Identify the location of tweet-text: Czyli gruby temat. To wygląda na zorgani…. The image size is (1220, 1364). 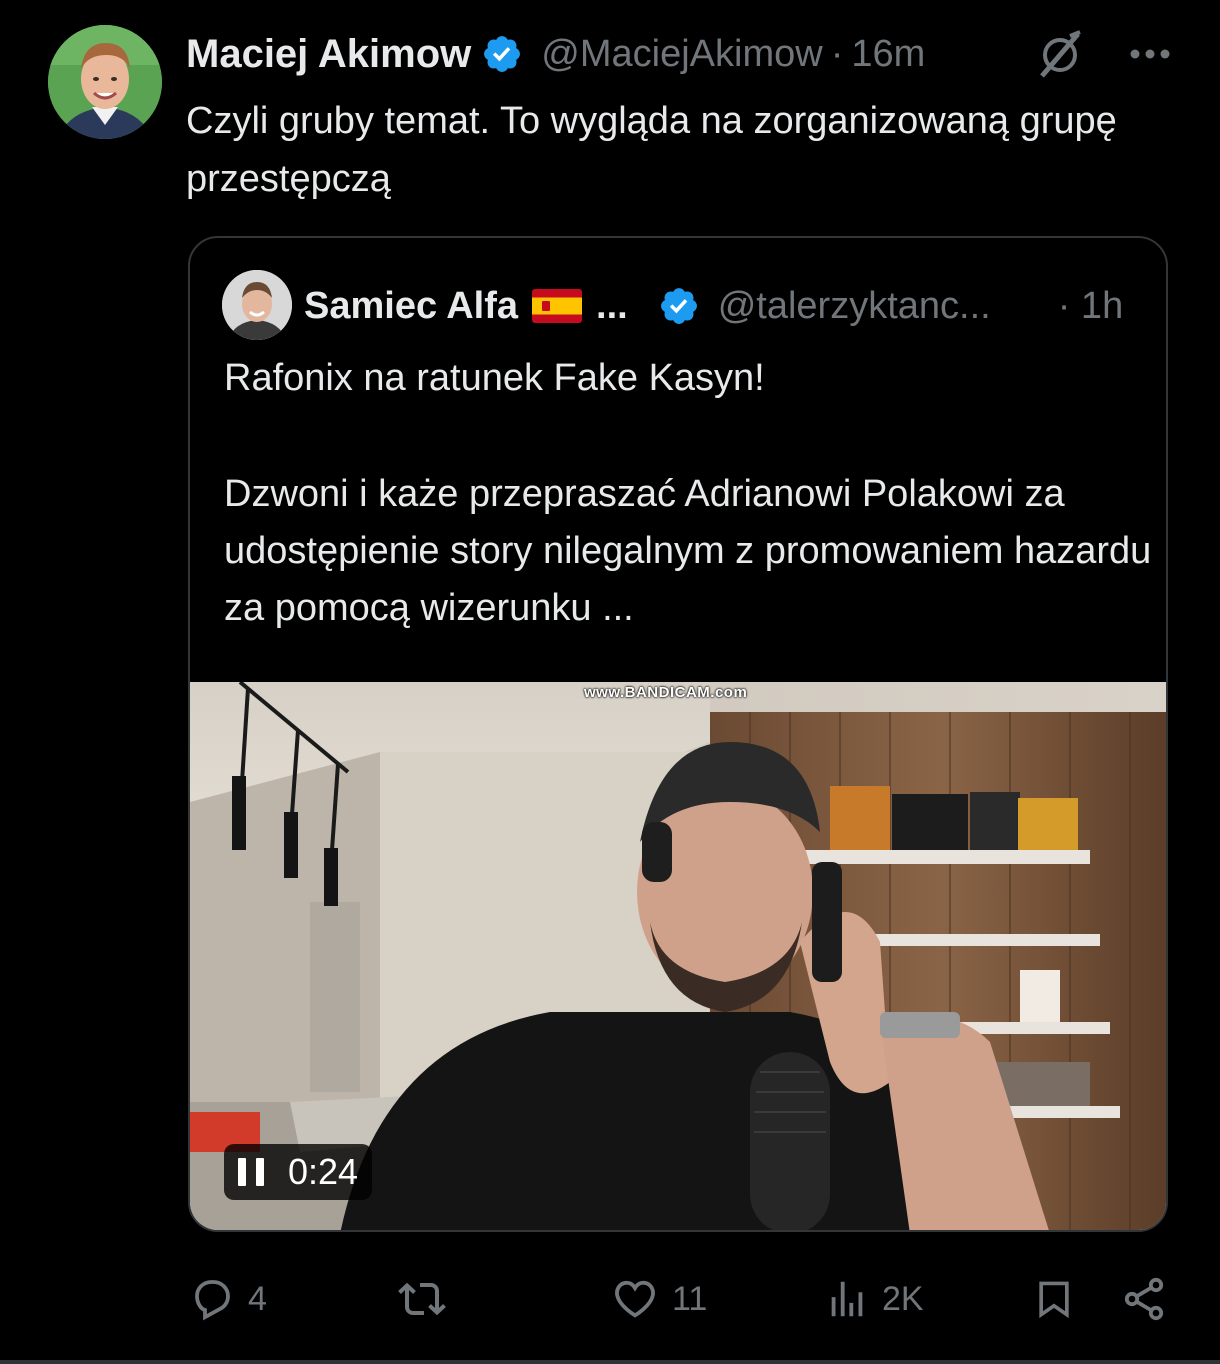
(651, 150).